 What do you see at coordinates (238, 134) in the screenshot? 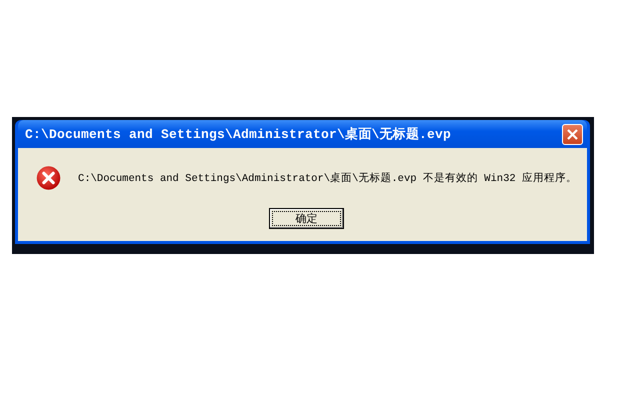
I see `window-title: C:\Documents and Settings\Administrator\桌面\无标题.evp` at bounding box center [238, 134].